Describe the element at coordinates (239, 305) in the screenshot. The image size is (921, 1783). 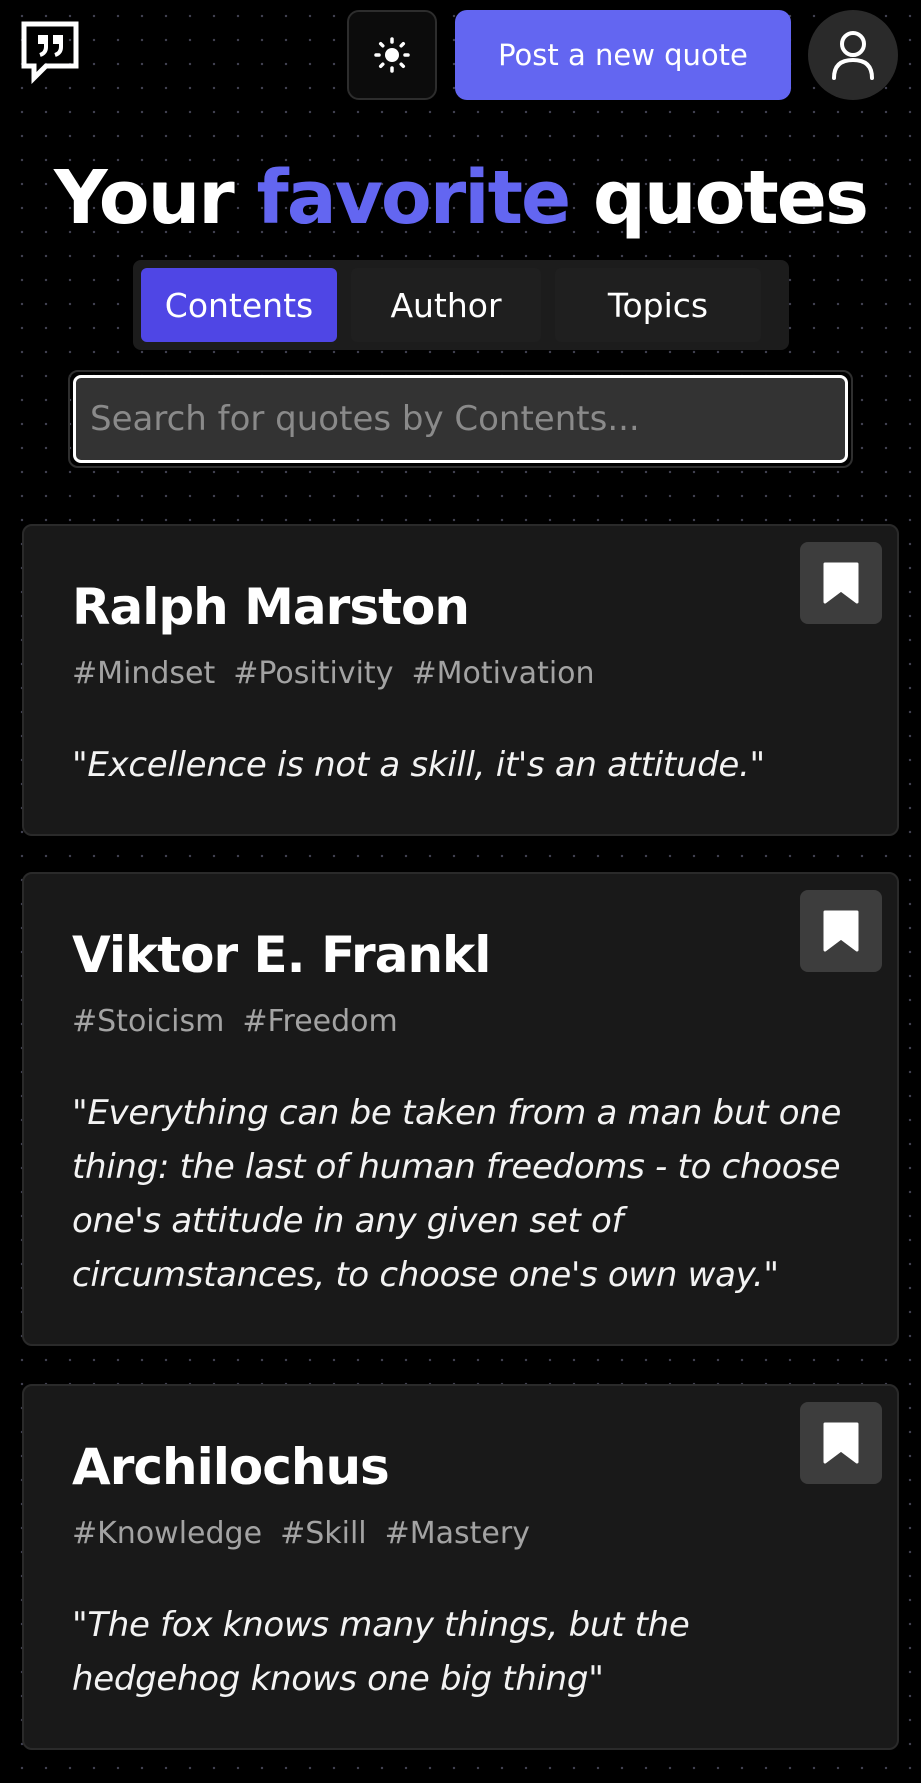
I see `tab-contents: Contents` at that location.